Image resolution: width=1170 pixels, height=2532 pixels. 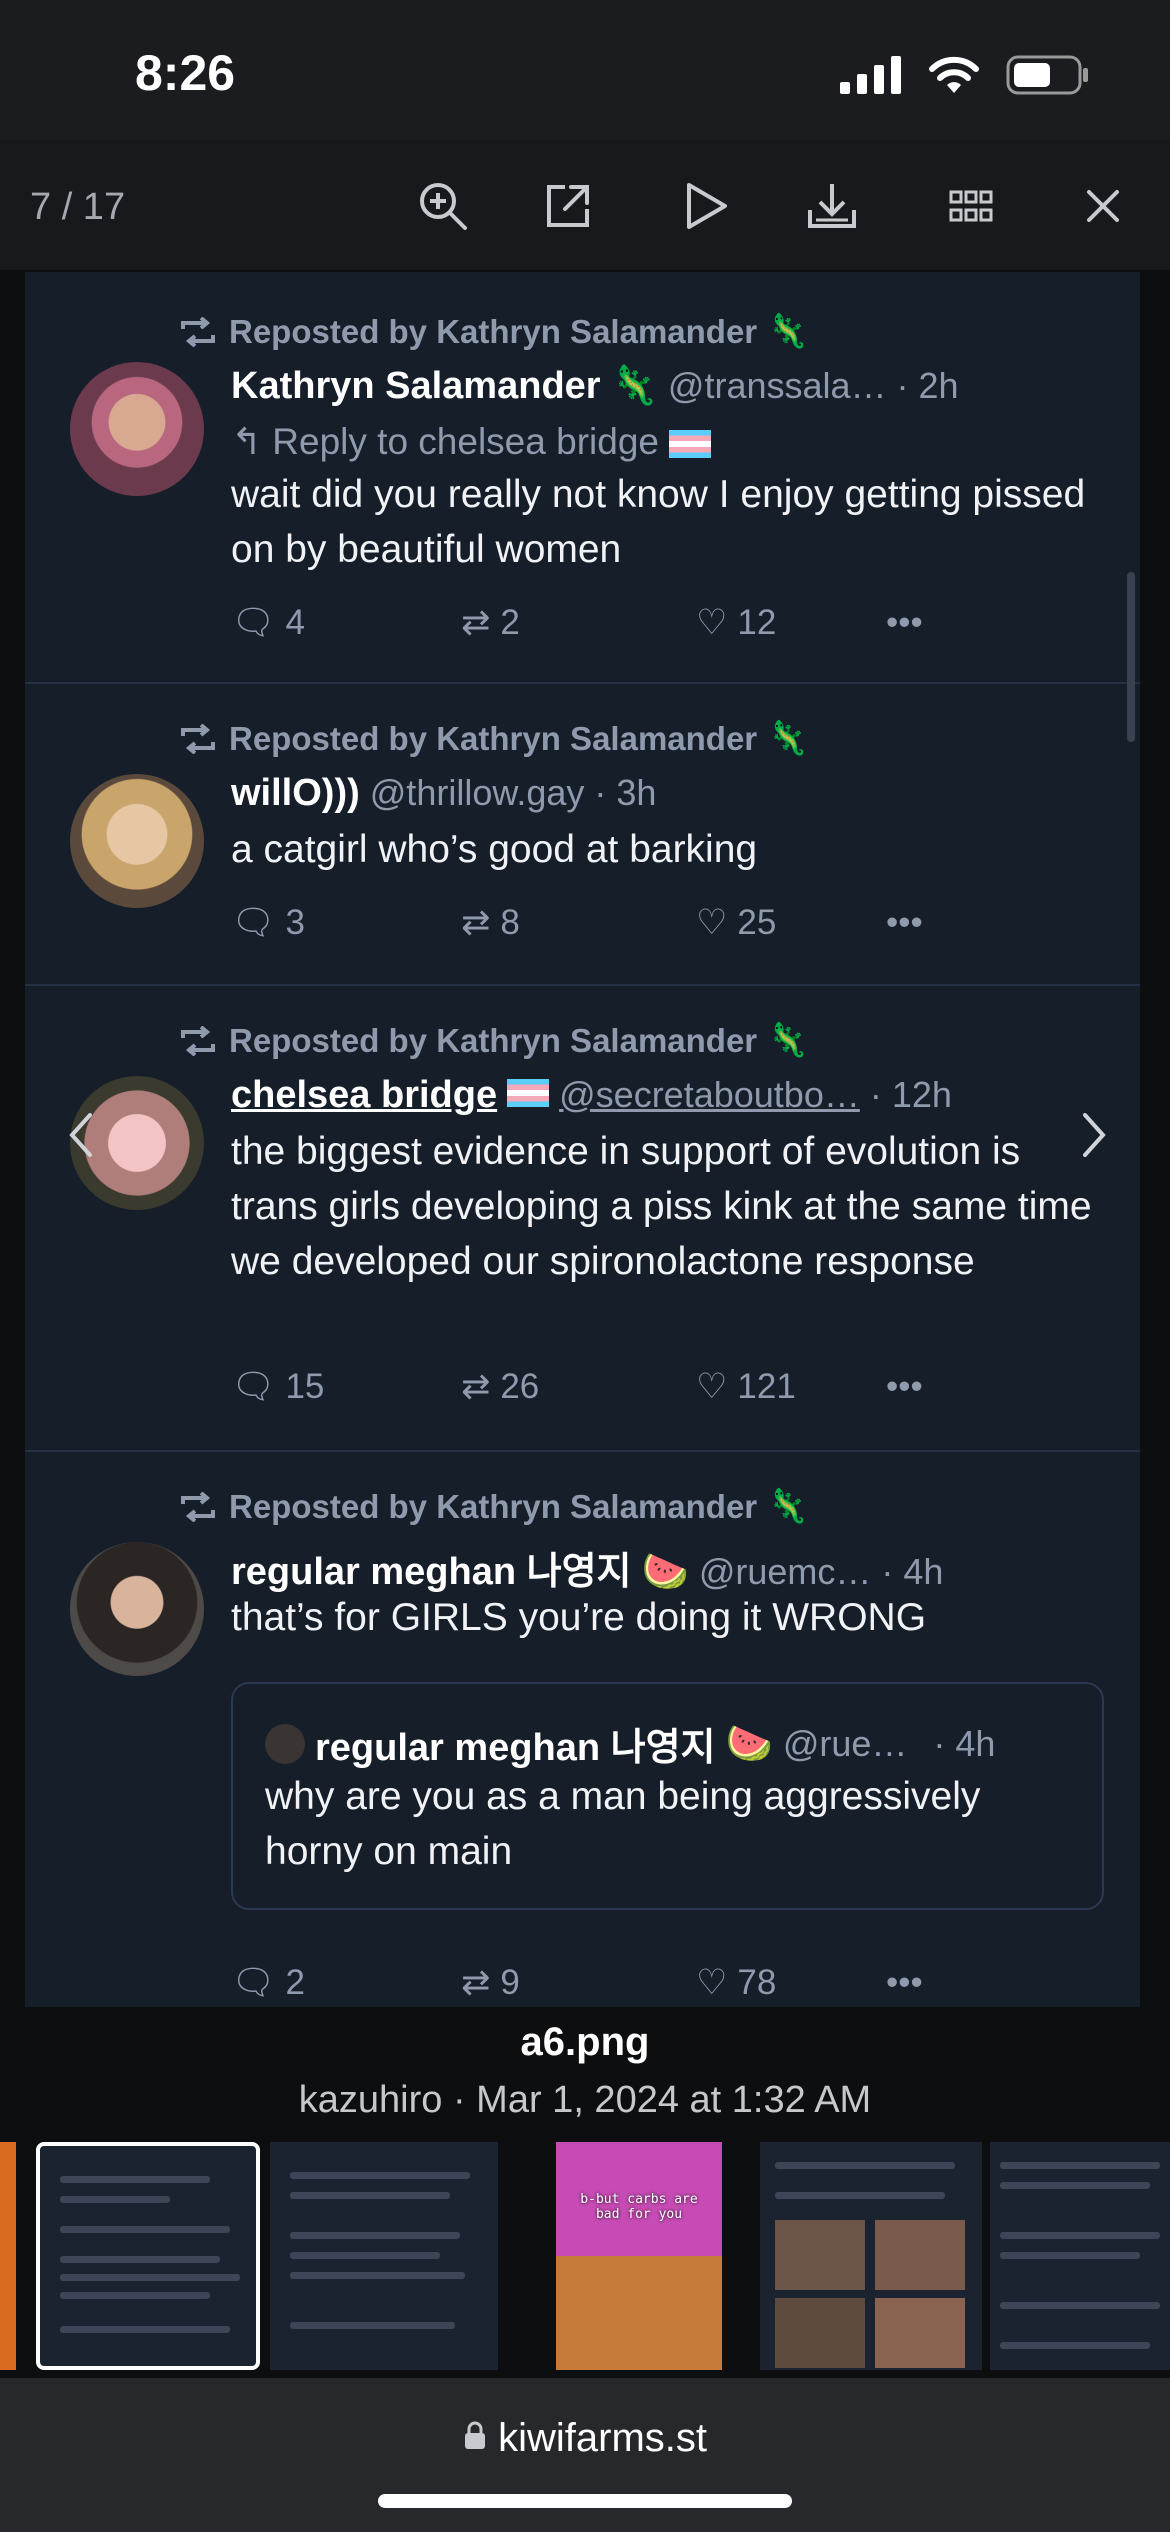 What do you see at coordinates (285, 1743) in the screenshot?
I see `quote-avatar` at bounding box center [285, 1743].